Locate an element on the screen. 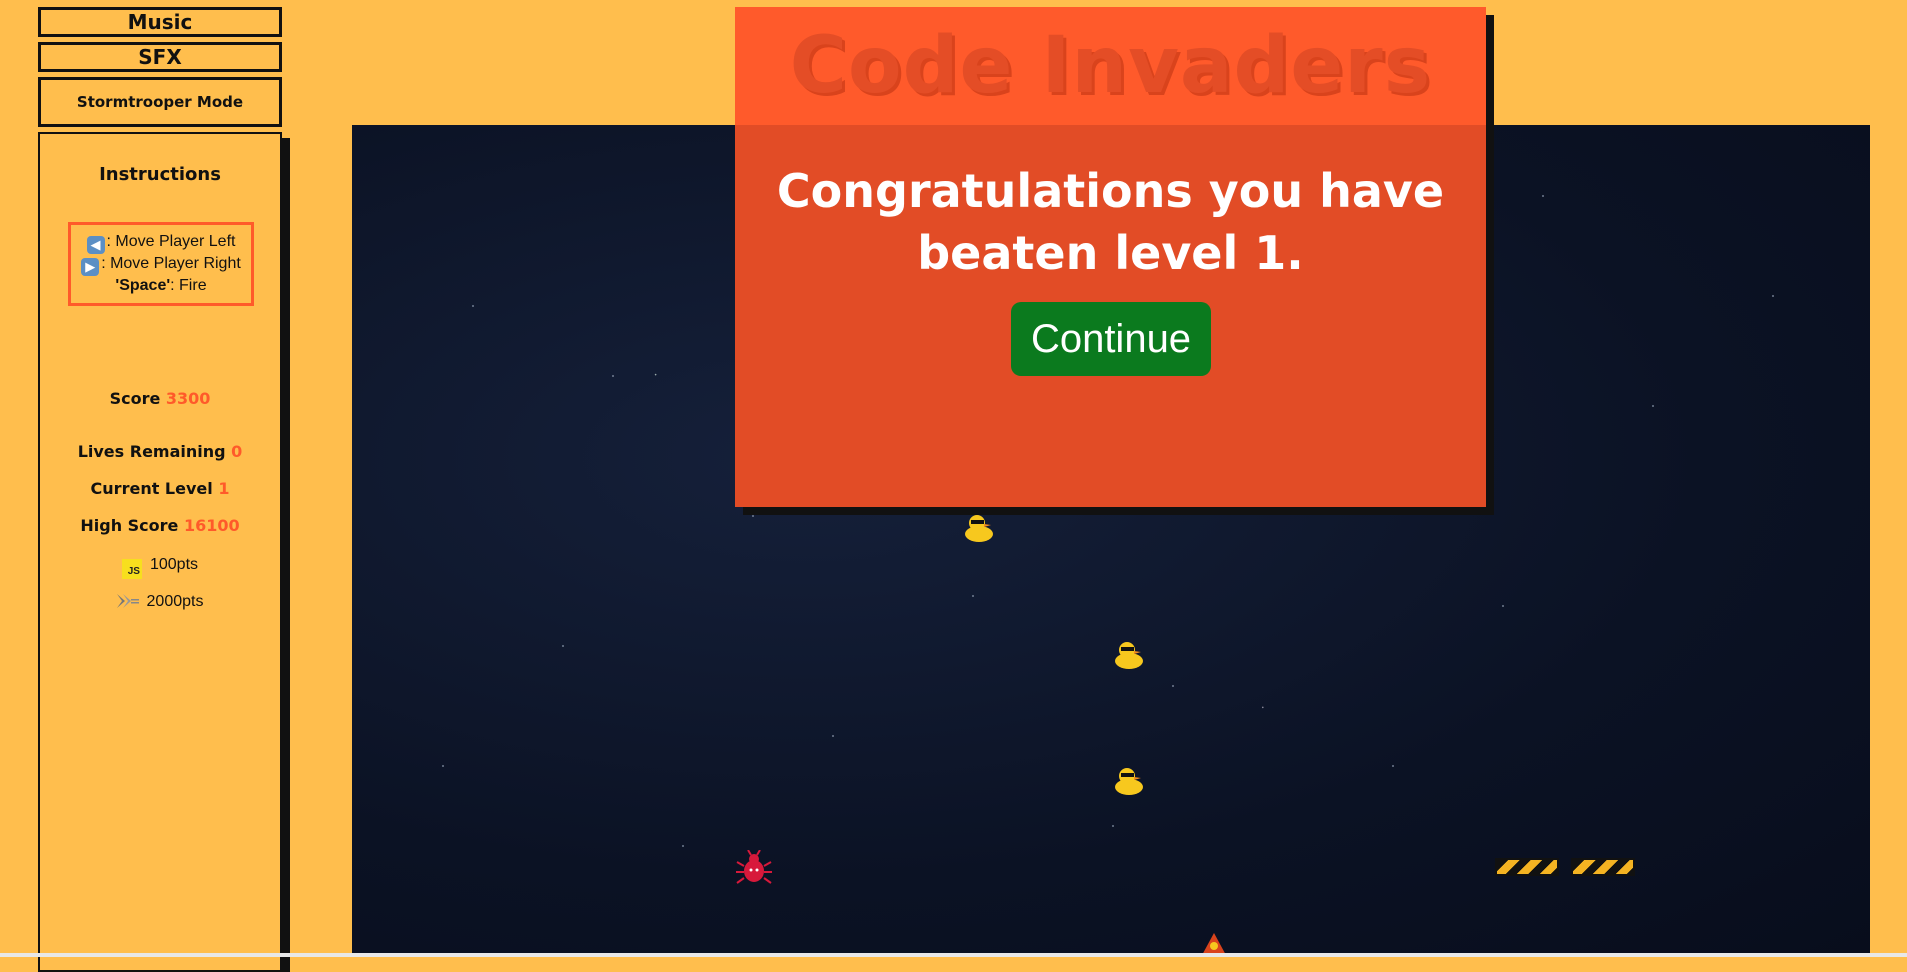  stormtrooper-mode-button: Stormtrooper Mode is located at coordinates (160, 102).